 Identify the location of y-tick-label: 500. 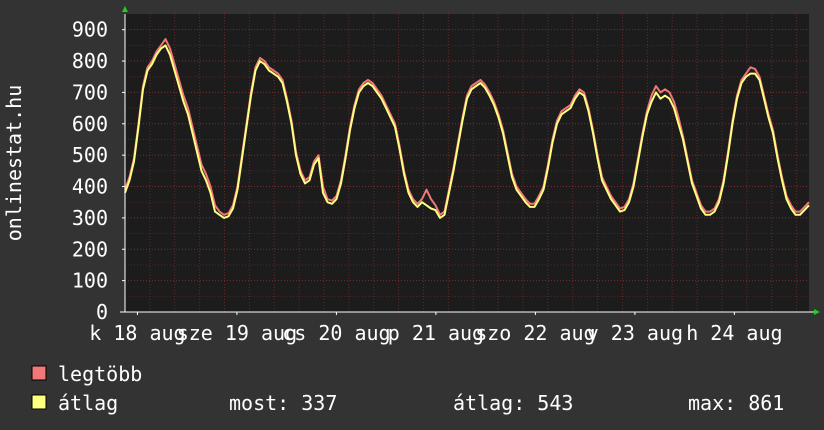
(90, 155).